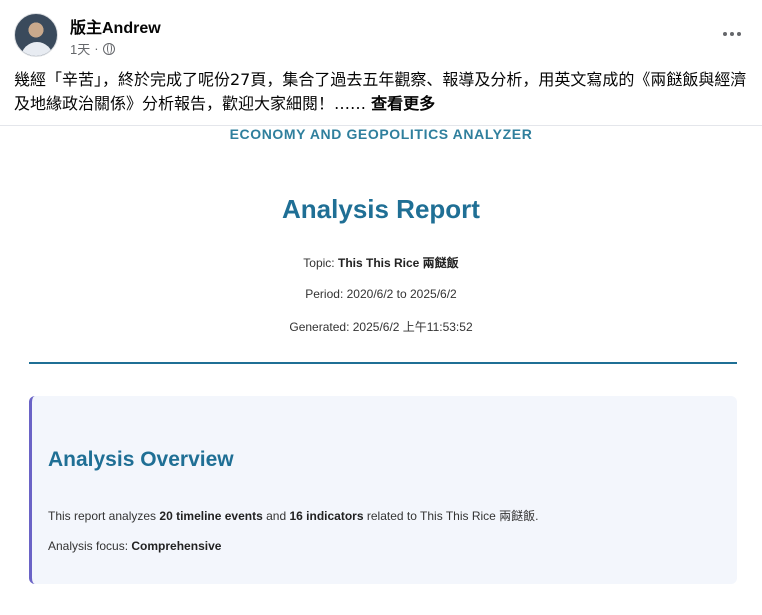  What do you see at coordinates (381, 294) in the screenshot?
I see `report-period: Period: 2020/6/2 to 2025/6/2` at bounding box center [381, 294].